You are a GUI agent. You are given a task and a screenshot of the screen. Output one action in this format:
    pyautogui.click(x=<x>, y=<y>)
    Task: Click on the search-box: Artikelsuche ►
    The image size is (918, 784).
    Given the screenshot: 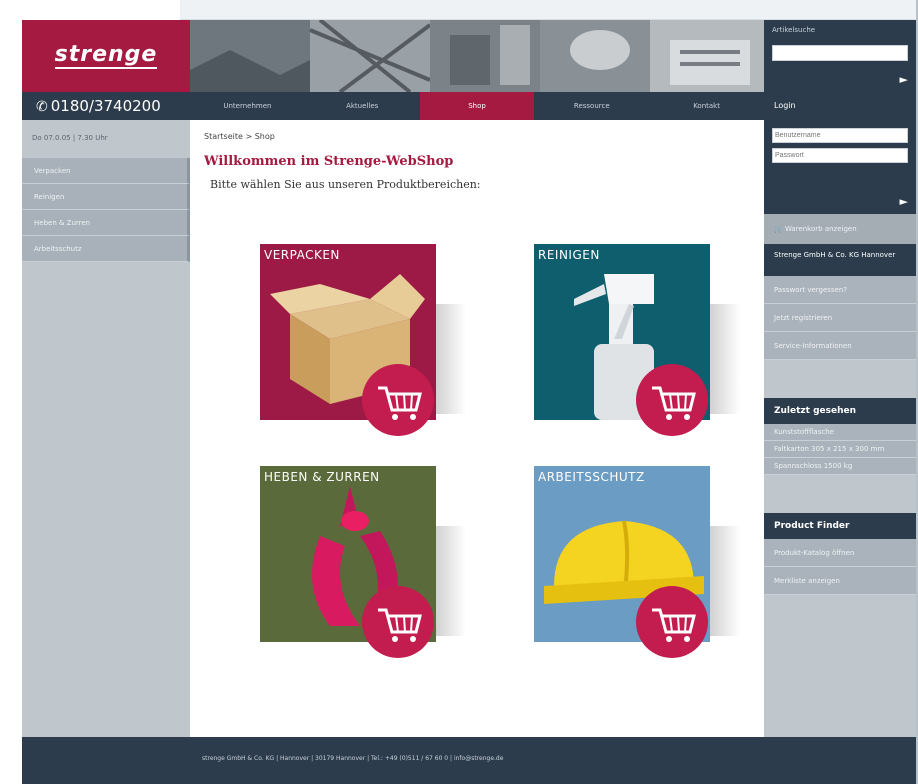 What is the action you would take?
    pyautogui.click(x=841, y=56)
    